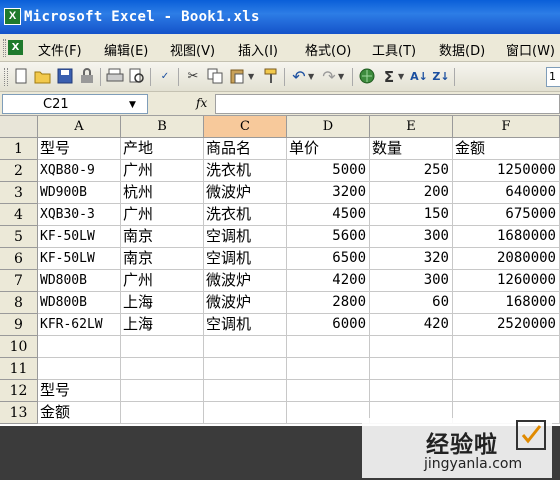  What do you see at coordinates (215, 77) in the screenshot?
I see `copy-icon` at bounding box center [215, 77].